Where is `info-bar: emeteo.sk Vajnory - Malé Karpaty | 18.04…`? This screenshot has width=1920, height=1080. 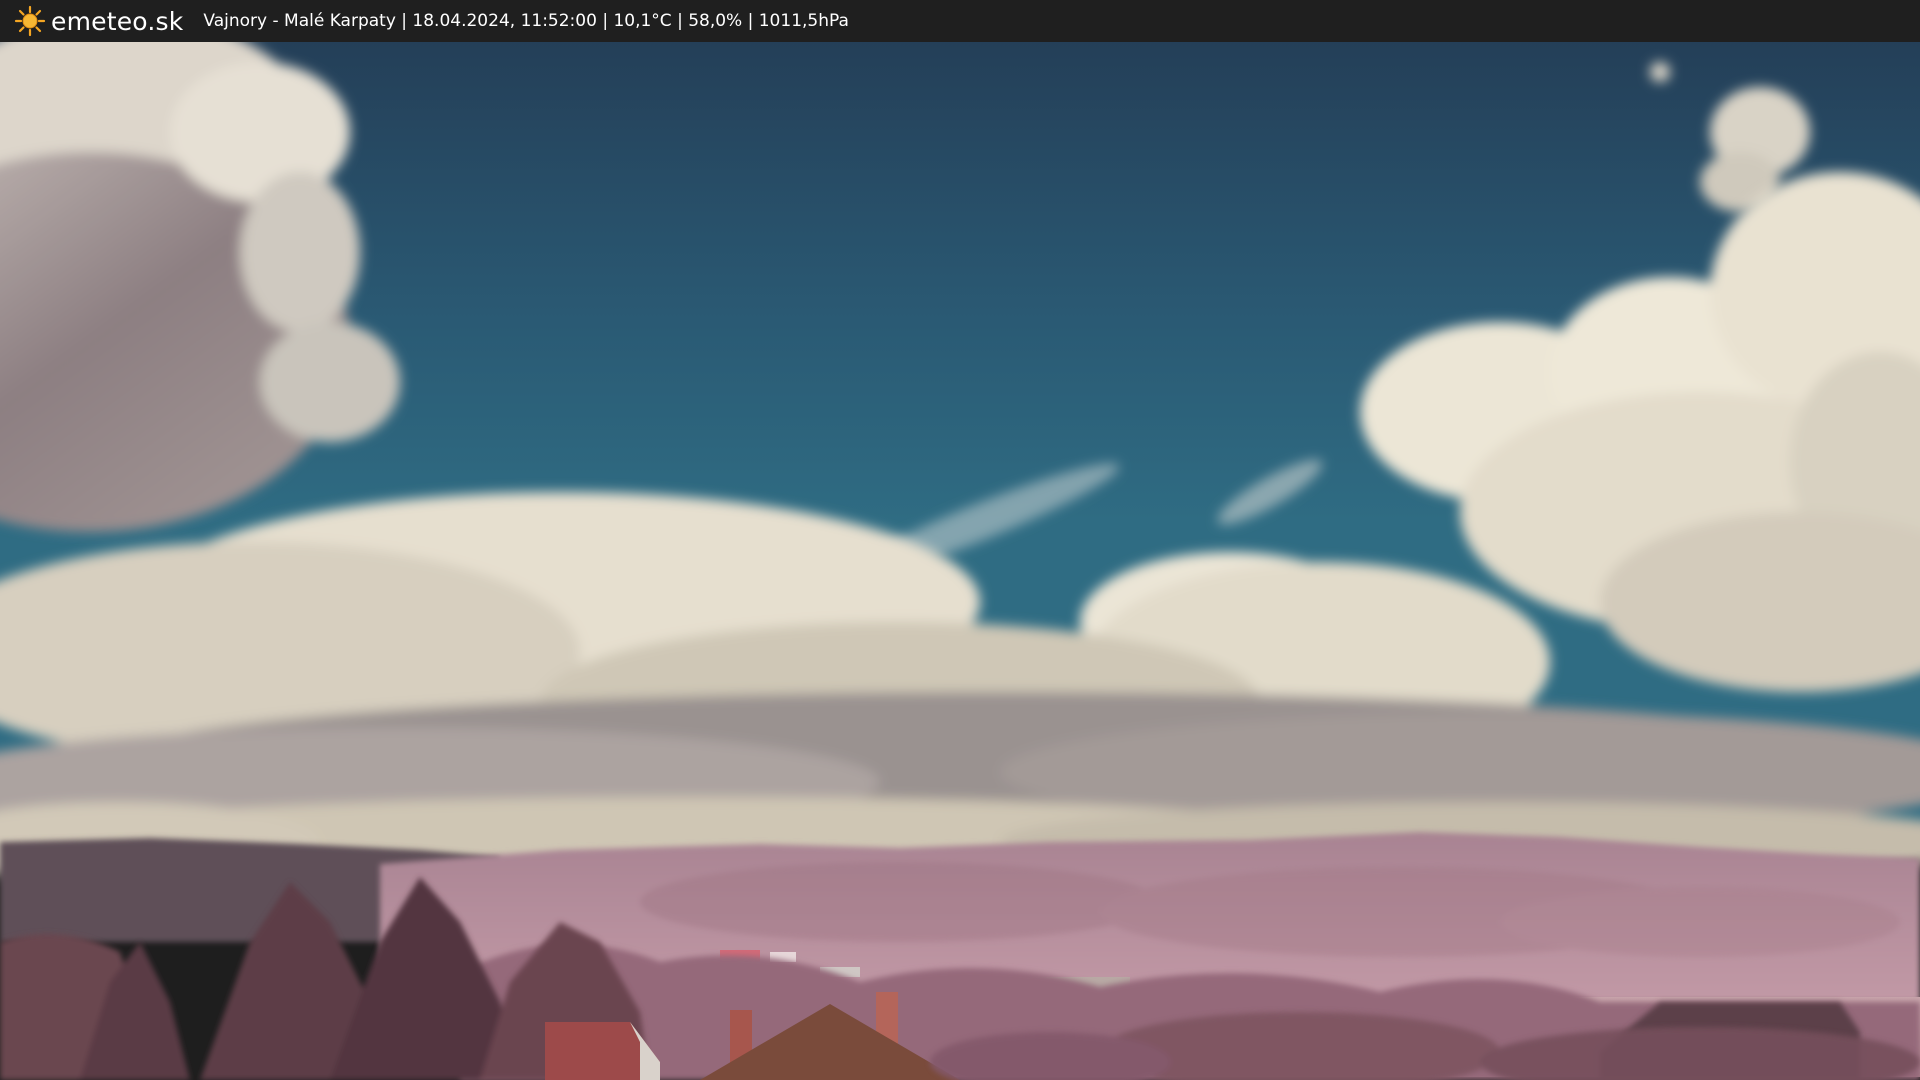
info-bar: emeteo.sk Vajnory - Malé Karpaty | 18.04… is located at coordinates (960, 21).